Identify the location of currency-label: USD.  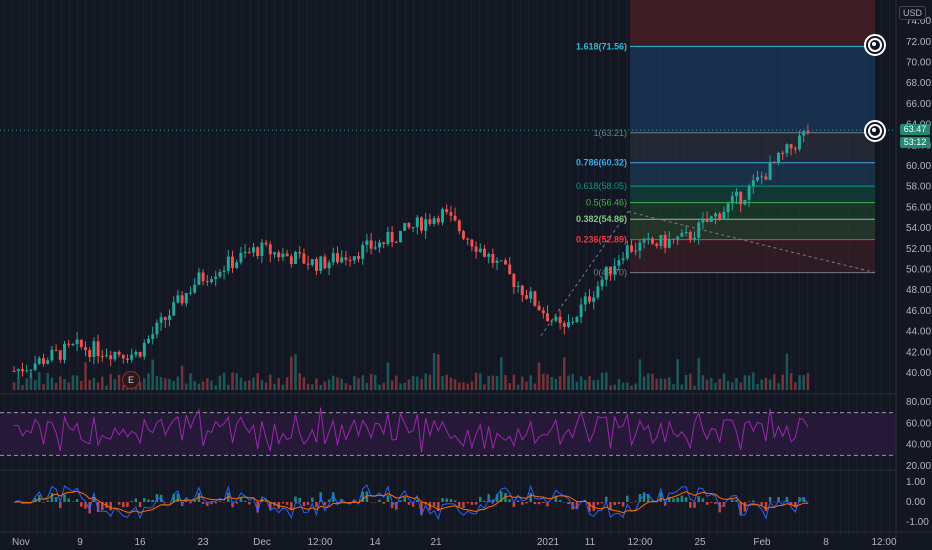
(912, 13).